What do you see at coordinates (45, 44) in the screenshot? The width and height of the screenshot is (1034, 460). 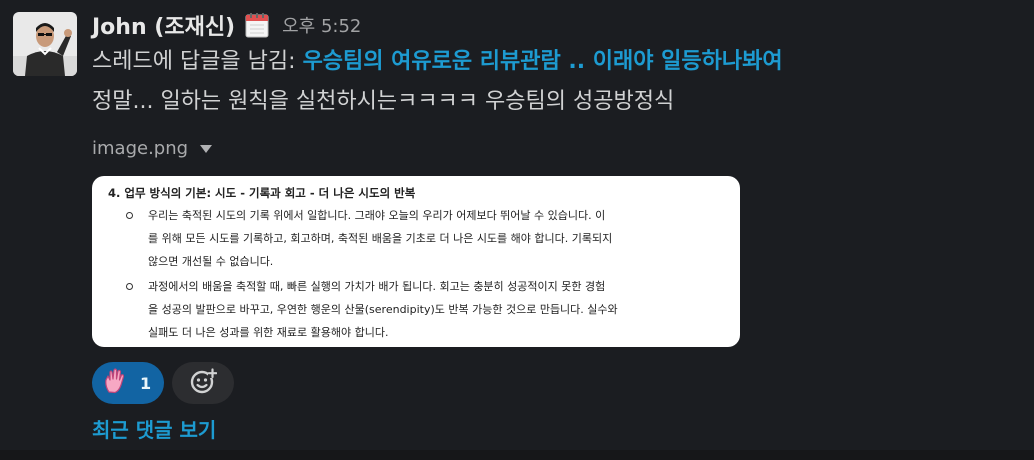 I see `avatar` at bounding box center [45, 44].